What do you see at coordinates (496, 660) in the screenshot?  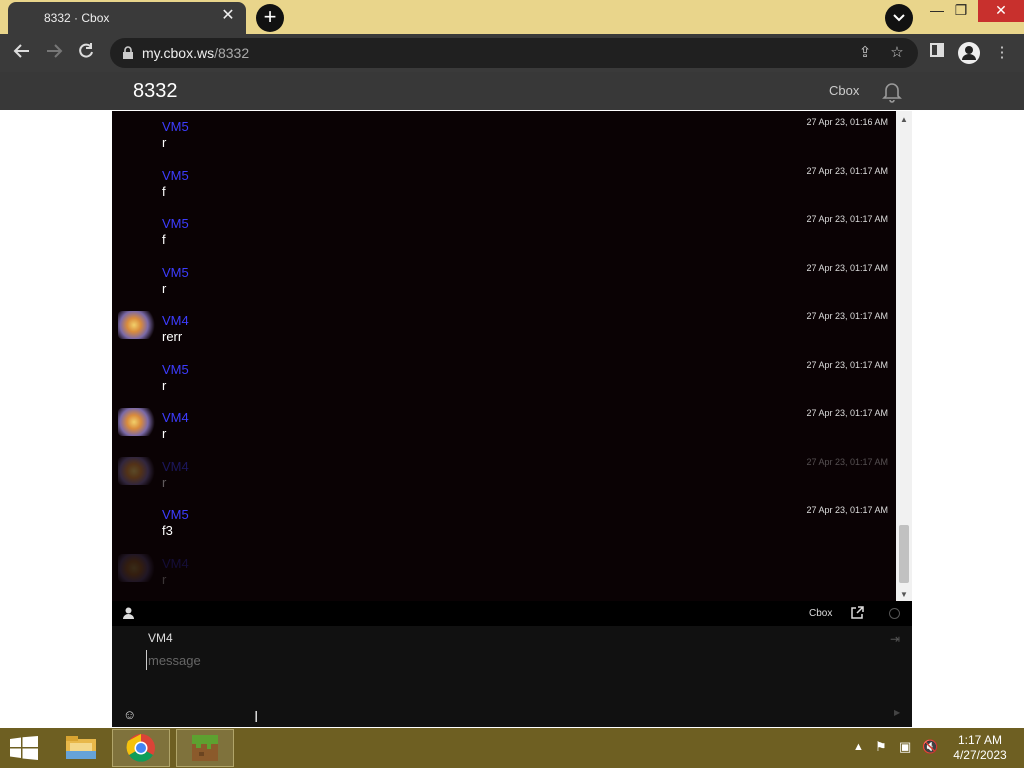 I see `message-input` at bounding box center [496, 660].